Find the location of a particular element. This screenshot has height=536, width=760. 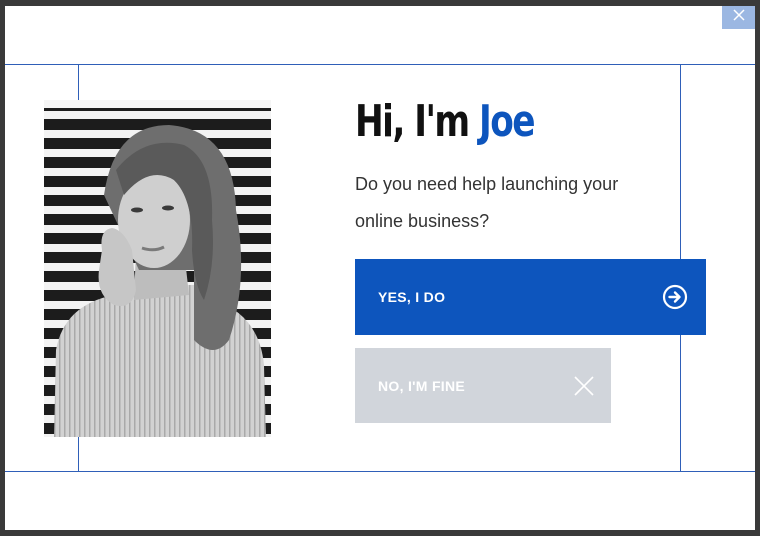

close-icon is located at coordinates (739, 14).